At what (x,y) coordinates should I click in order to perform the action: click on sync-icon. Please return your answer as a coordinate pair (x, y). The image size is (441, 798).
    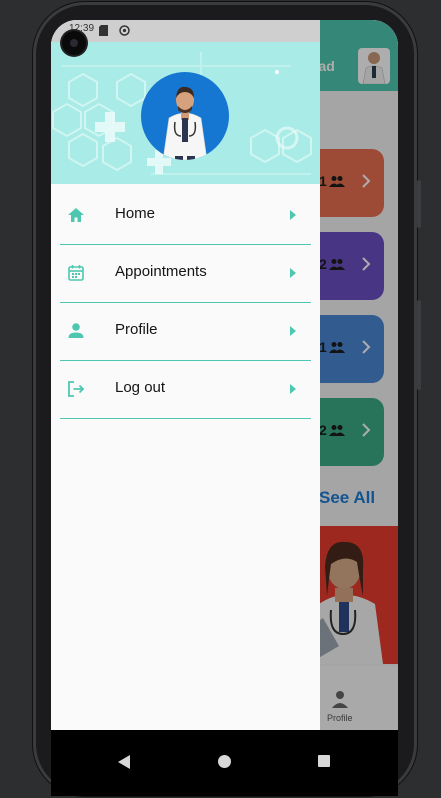
    Looking at the image, I should click on (124, 30).